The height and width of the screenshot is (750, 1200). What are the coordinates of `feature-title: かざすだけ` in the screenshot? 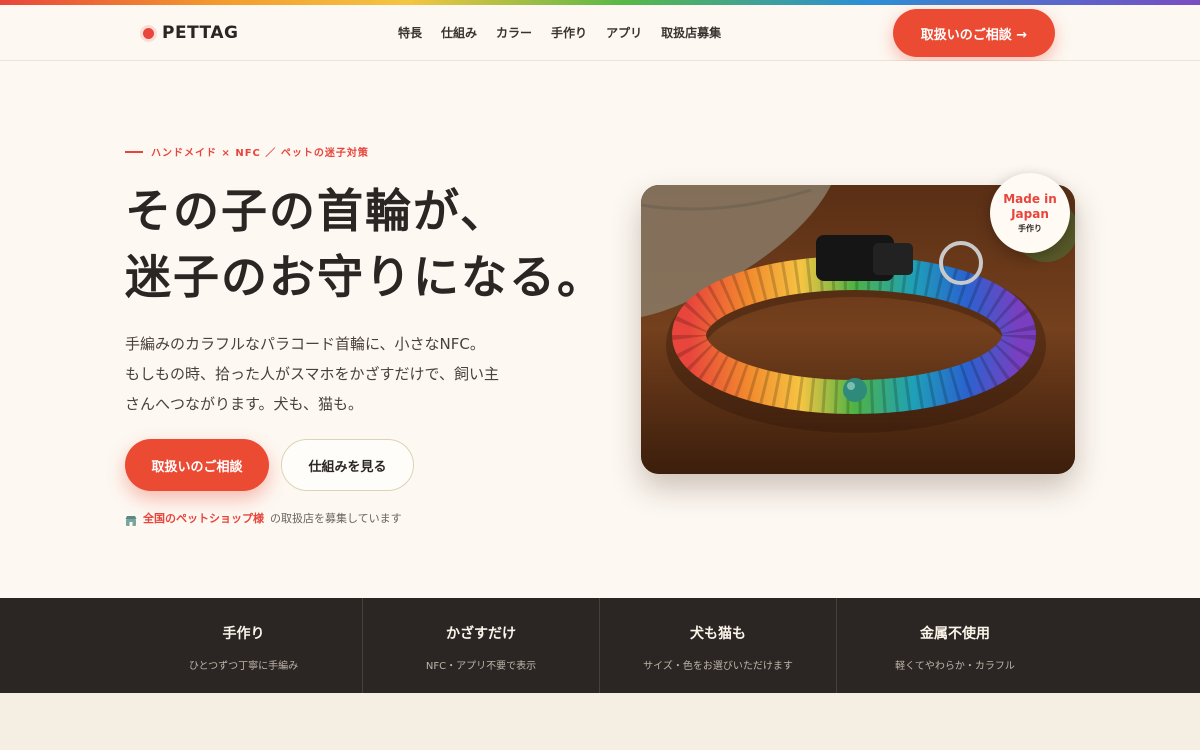 It's located at (481, 634).